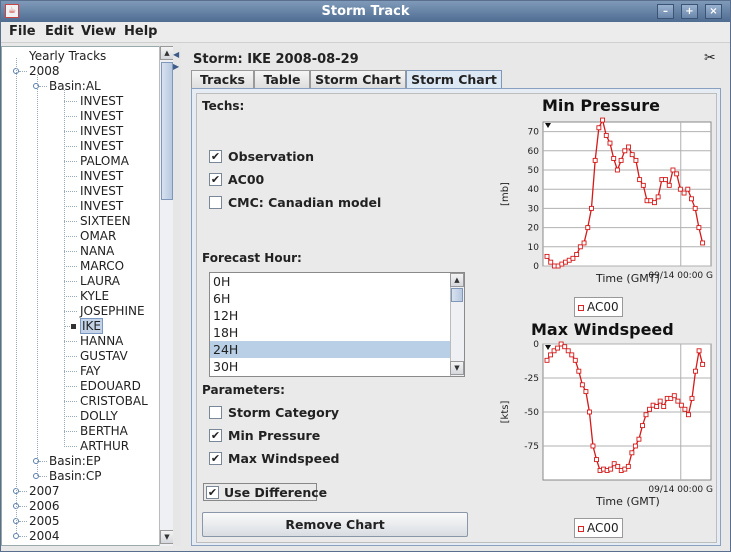 The width and height of the screenshot is (731, 552). Describe the element at coordinates (104, 356) in the screenshot. I see `tree-storm: GUSTAV` at that location.